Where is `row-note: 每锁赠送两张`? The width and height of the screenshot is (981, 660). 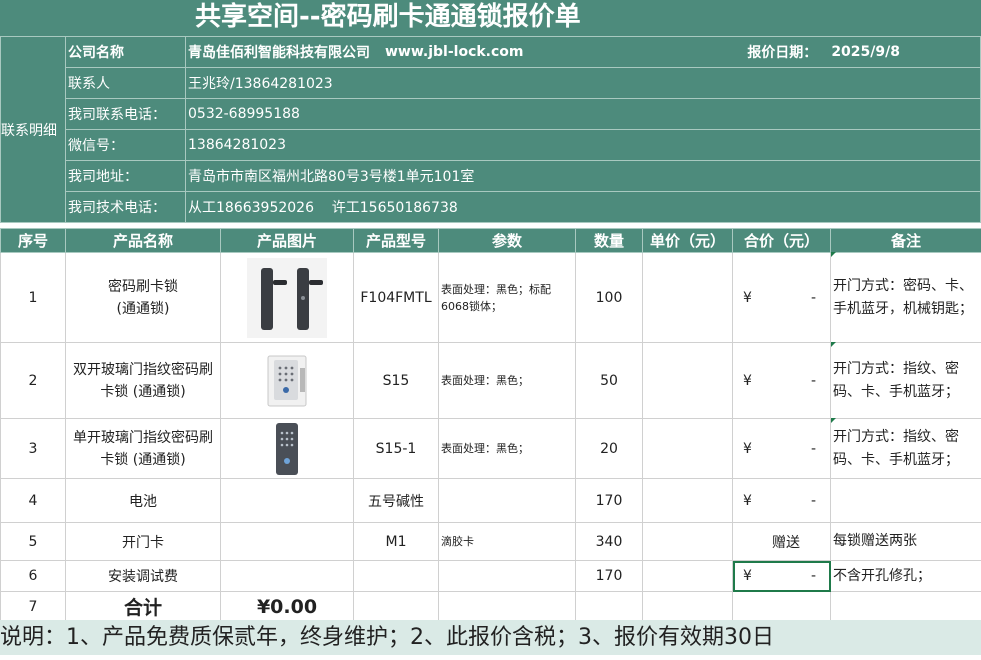 row-note: 每锁赠送两张 is located at coordinates (905, 541).